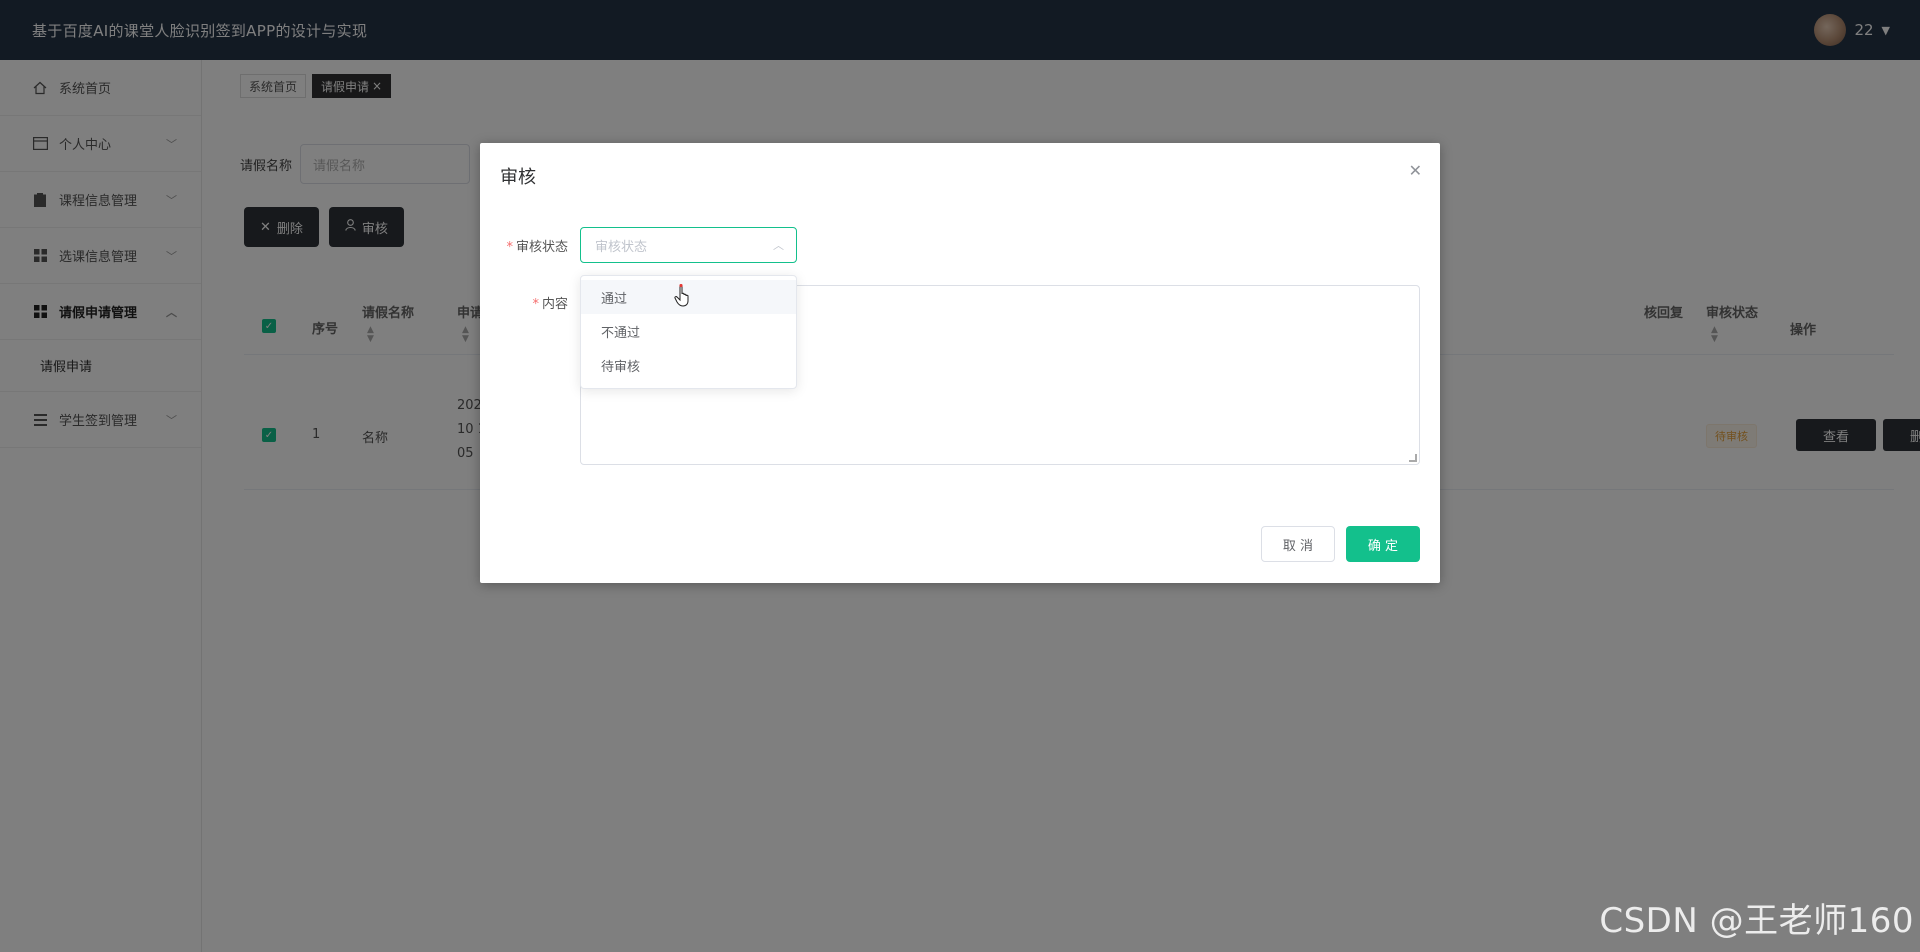 This screenshot has height=952, width=1920. Describe the element at coordinates (528, 302) in the screenshot. I see `content-field-label: * 内容` at that location.